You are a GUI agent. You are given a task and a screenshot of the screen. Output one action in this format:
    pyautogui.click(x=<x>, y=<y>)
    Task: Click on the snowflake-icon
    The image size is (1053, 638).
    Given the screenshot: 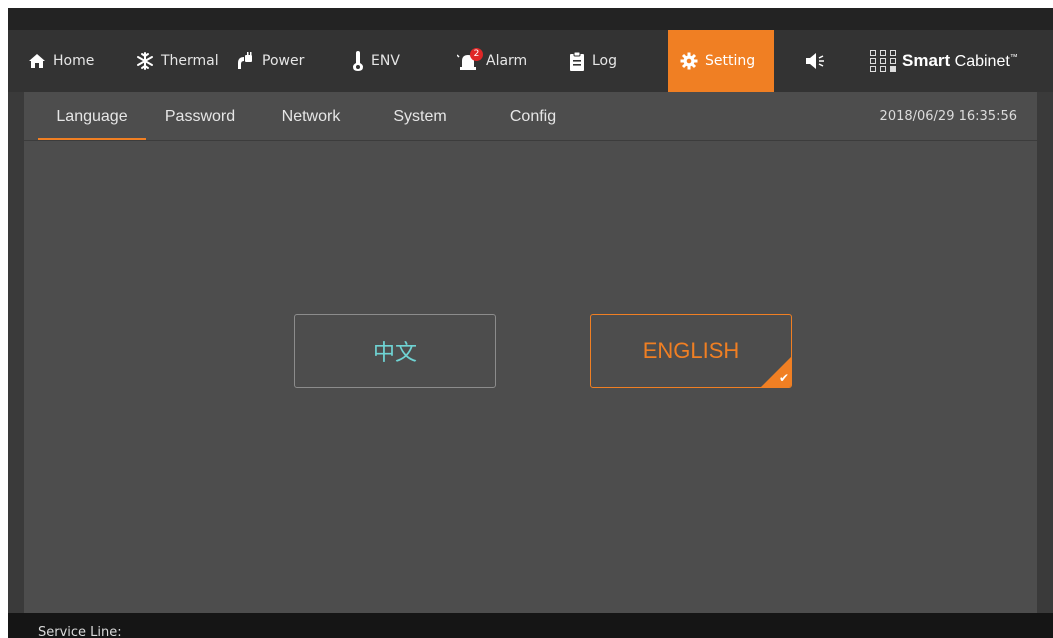 What is the action you would take?
    pyautogui.click(x=145, y=61)
    